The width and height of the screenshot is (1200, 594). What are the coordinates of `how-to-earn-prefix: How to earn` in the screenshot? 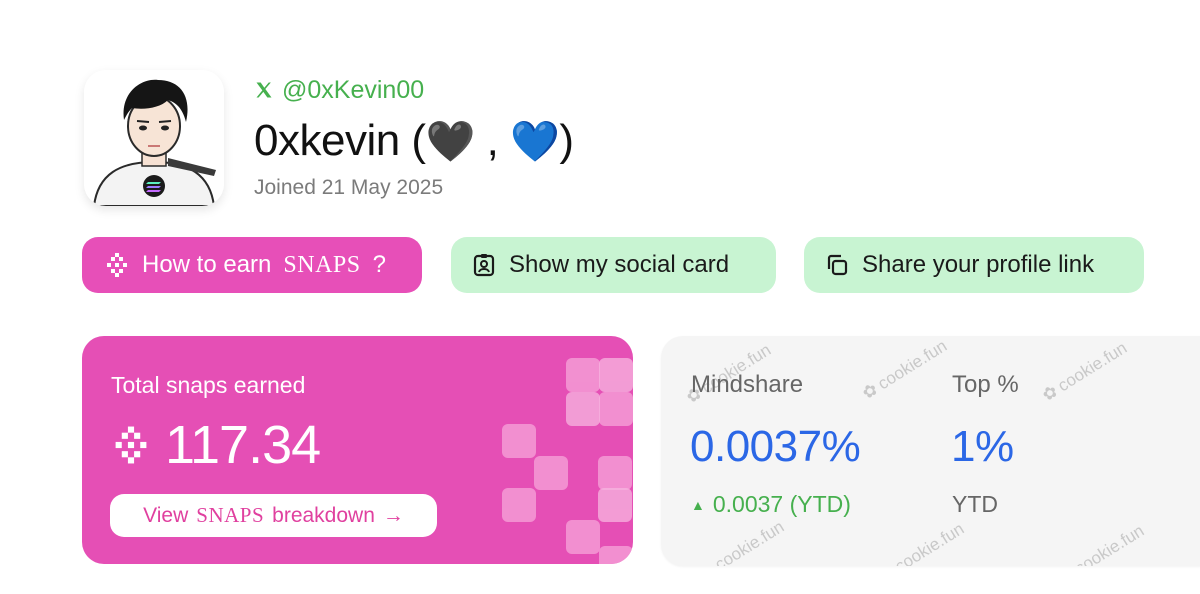 It's located at (207, 264).